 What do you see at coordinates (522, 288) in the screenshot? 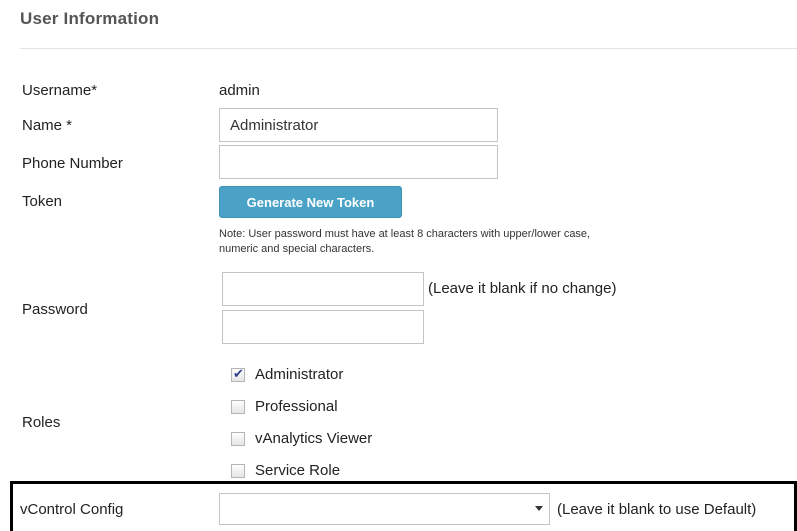
I see `password-hint: (Leave it blank if no change)` at bounding box center [522, 288].